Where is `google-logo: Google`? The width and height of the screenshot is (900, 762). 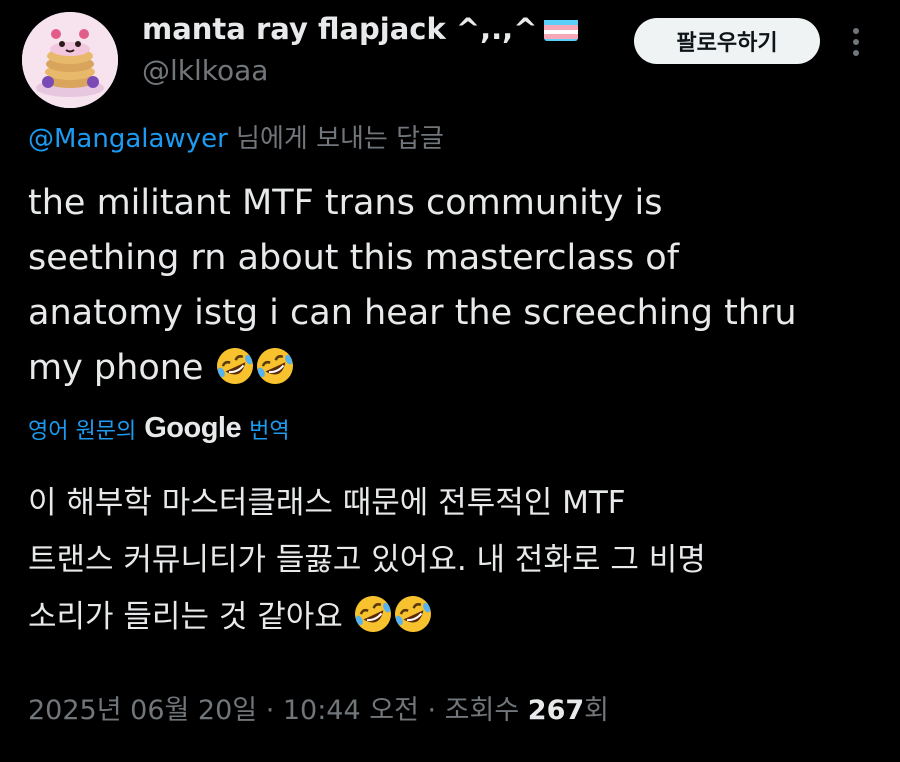 google-logo: Google is located at coordinates (193, 428).